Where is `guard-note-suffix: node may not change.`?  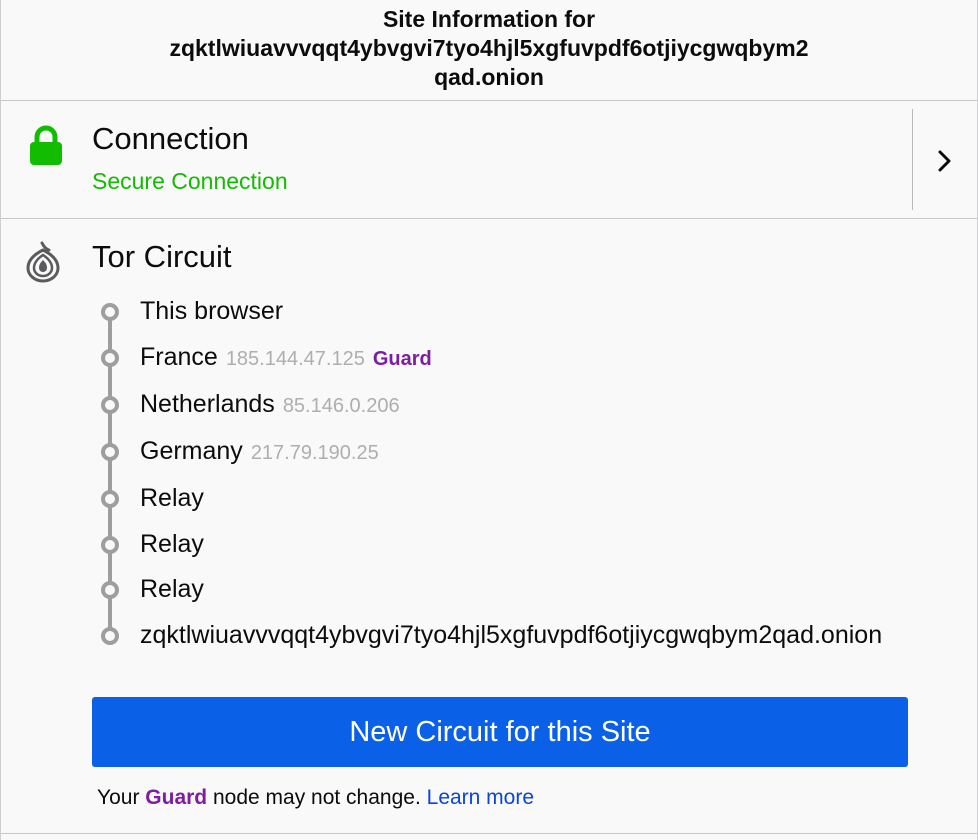
guard-note-suffix: node may not change. is located at coordinates (316, 797).